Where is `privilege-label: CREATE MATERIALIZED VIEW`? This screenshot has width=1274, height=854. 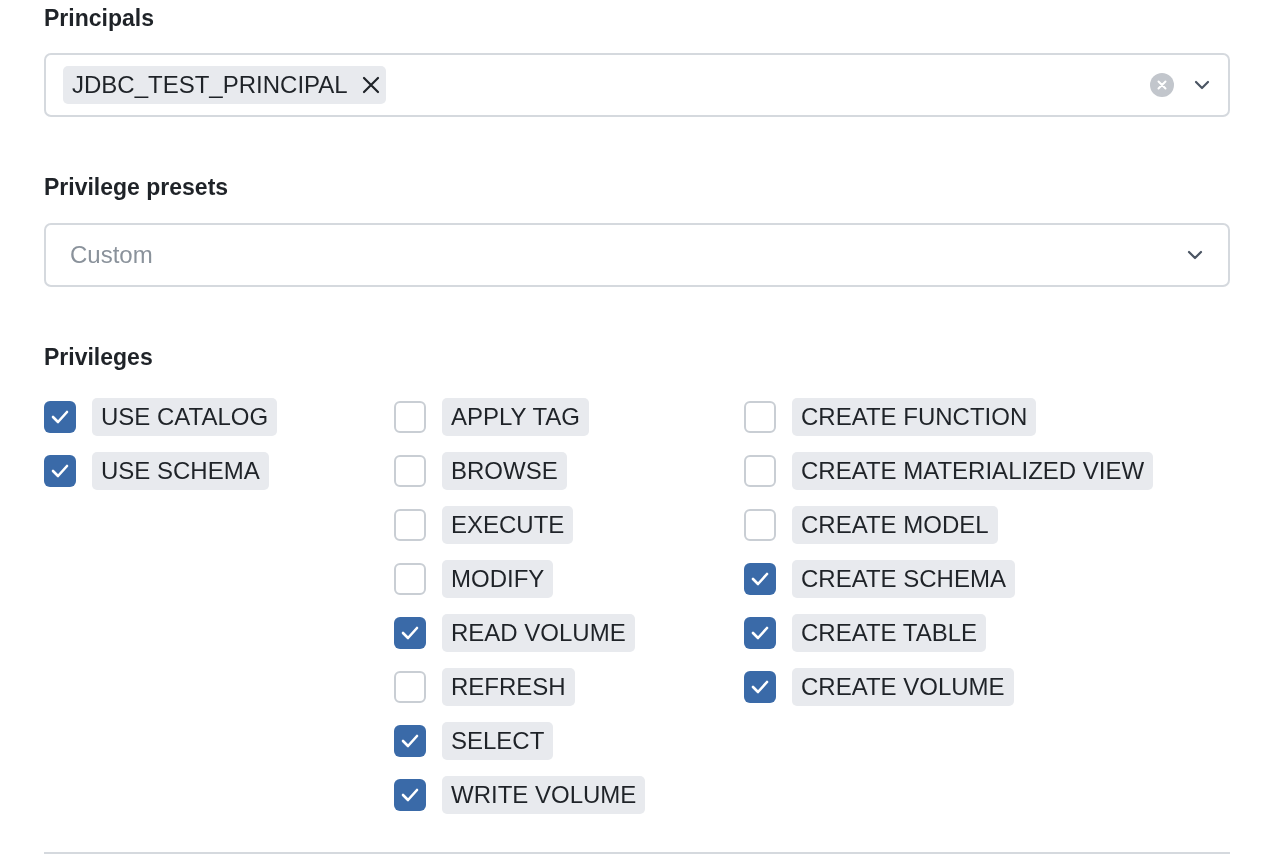
privilege-label: CREATE MATERIALIZED VIEW is located at coordinates (973, 471).